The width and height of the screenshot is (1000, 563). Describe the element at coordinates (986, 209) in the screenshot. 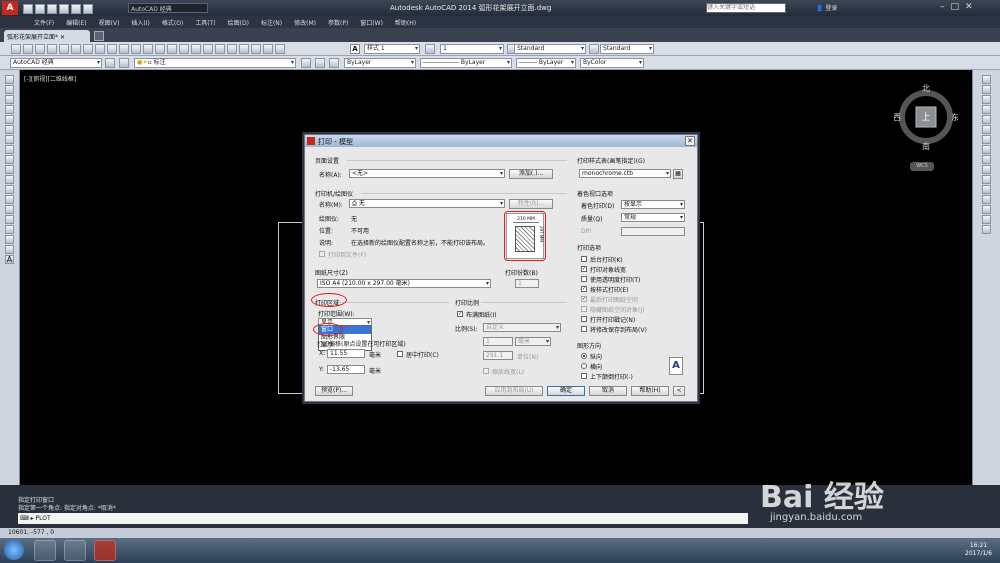

I see `chamfer-icon` at that location.